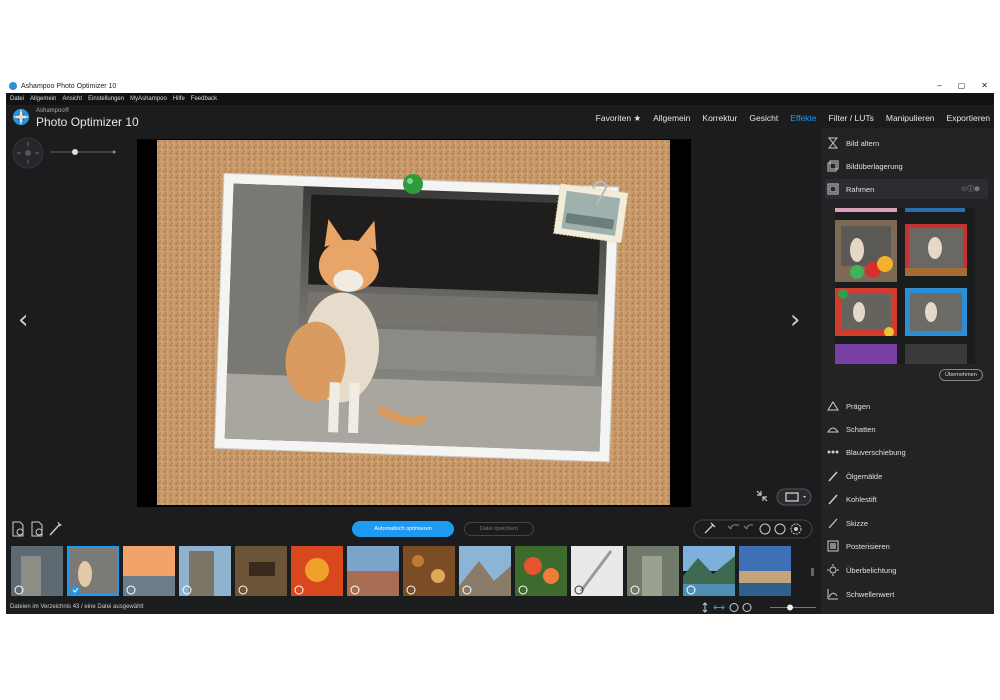 The image size is (1000, 700). Describe the element at coordinates (106, 99) in the screenshot. I see `menu-einstellungen: Einstellungen` at that location.